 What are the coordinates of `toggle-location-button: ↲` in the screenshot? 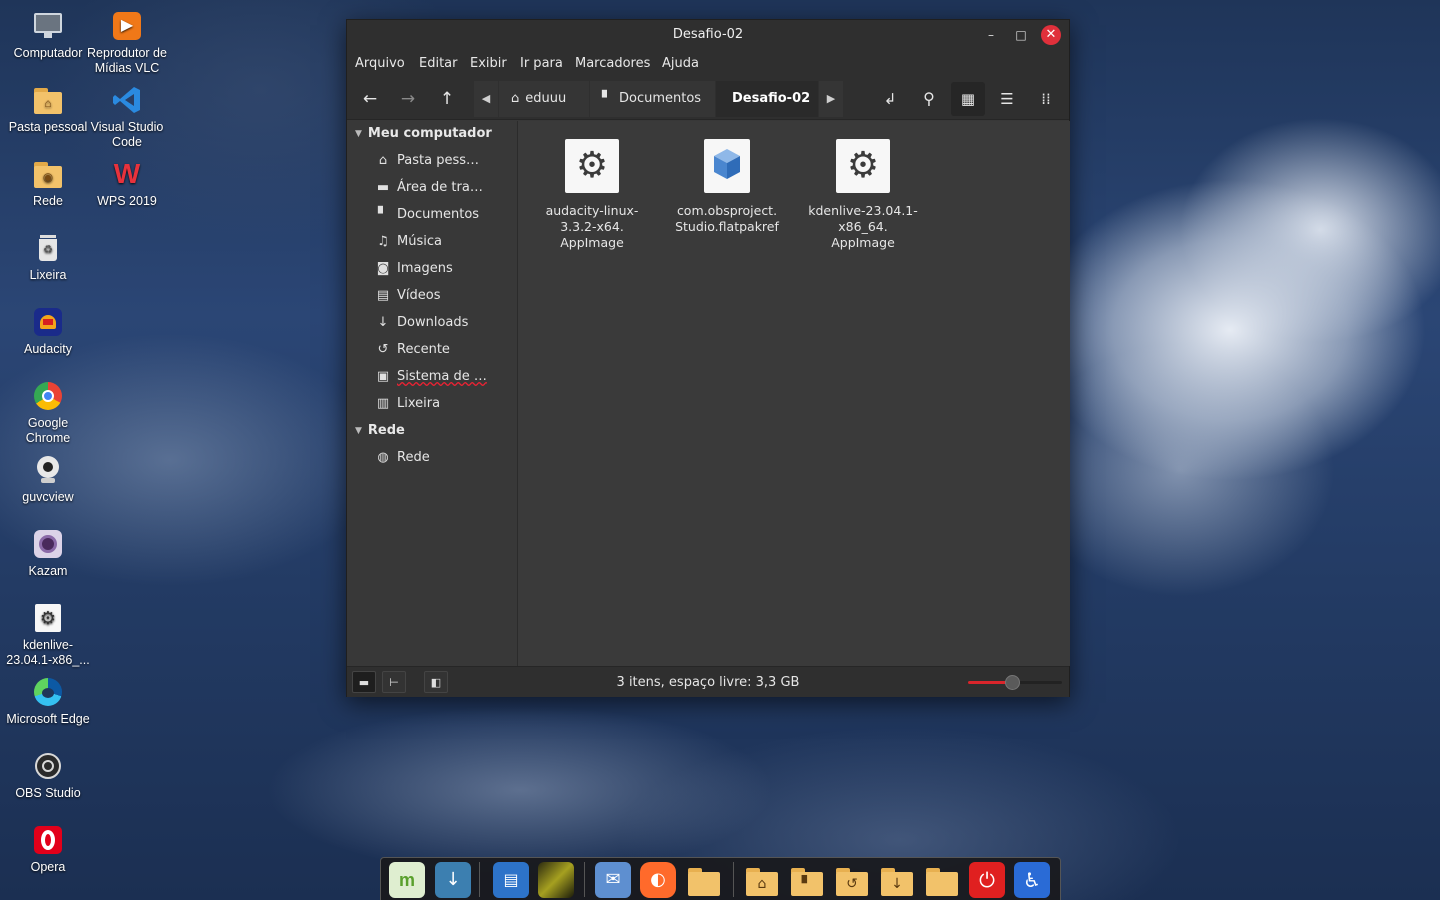 It's located at (890, 99).